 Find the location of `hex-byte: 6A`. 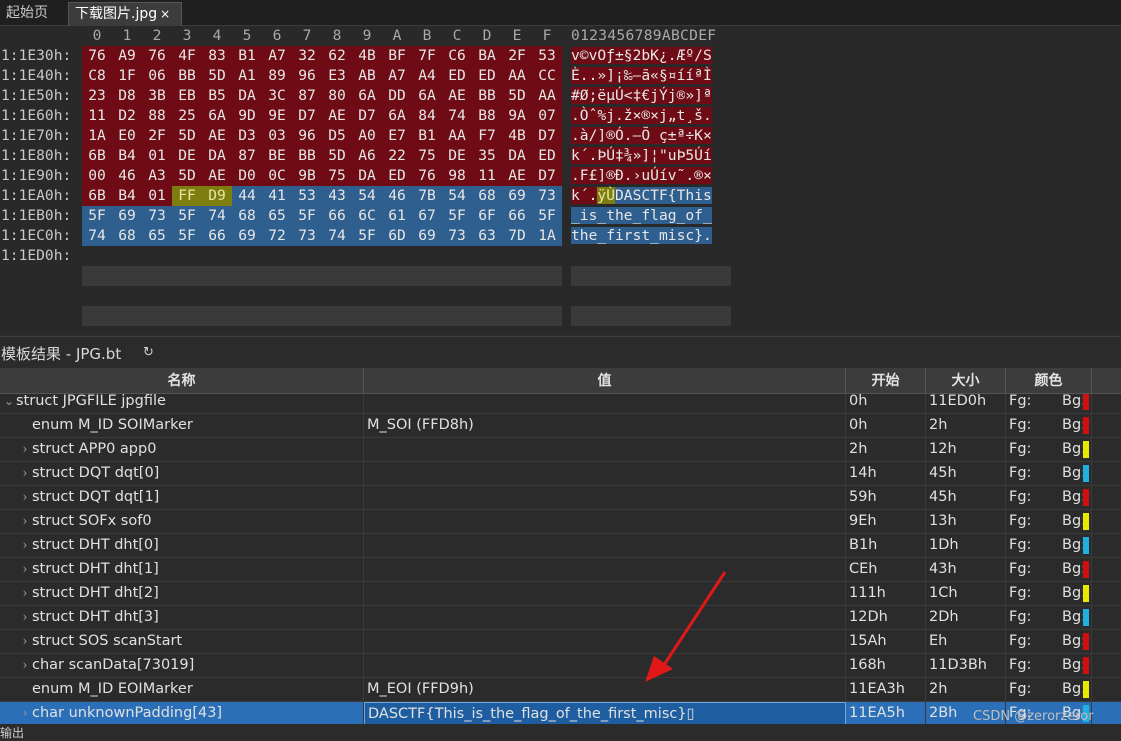

hex-byte: 6A is located at coordinates (397, 116).